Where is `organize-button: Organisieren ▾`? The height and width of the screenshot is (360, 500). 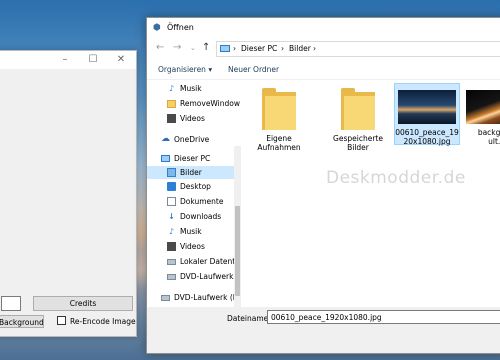 organize-button: Organisieren ▾ is located at coordinates (185, 69).